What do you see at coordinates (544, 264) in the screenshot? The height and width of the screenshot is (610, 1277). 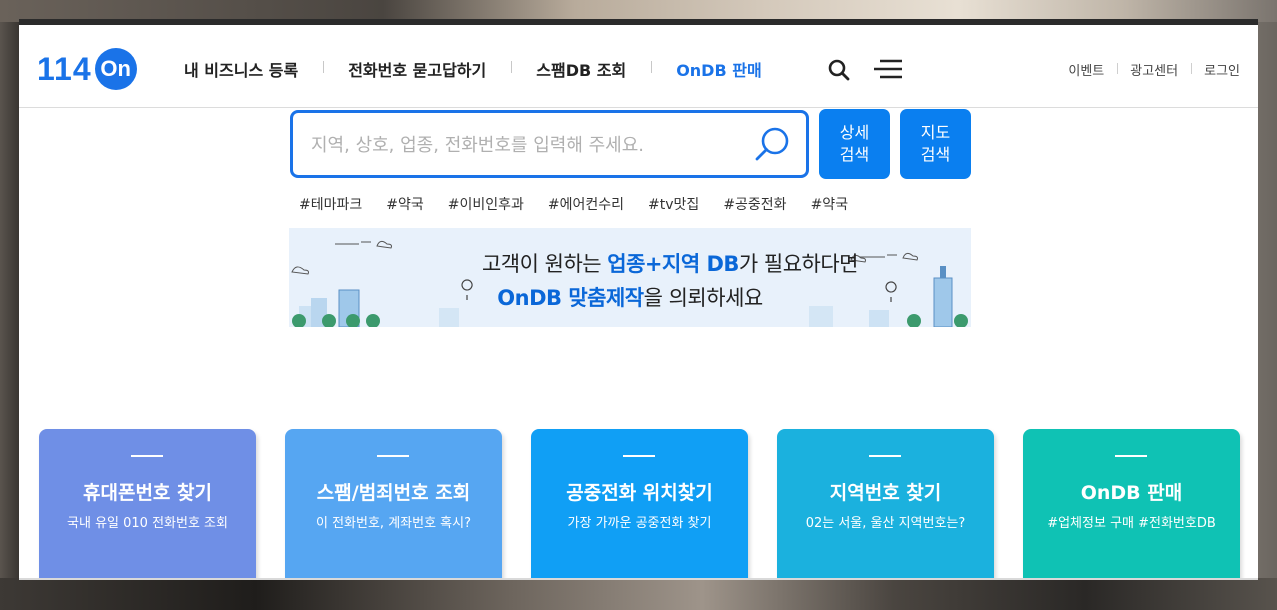 I see `banner-text-part: 고객이 원하는` at bounding box center [544, 264].